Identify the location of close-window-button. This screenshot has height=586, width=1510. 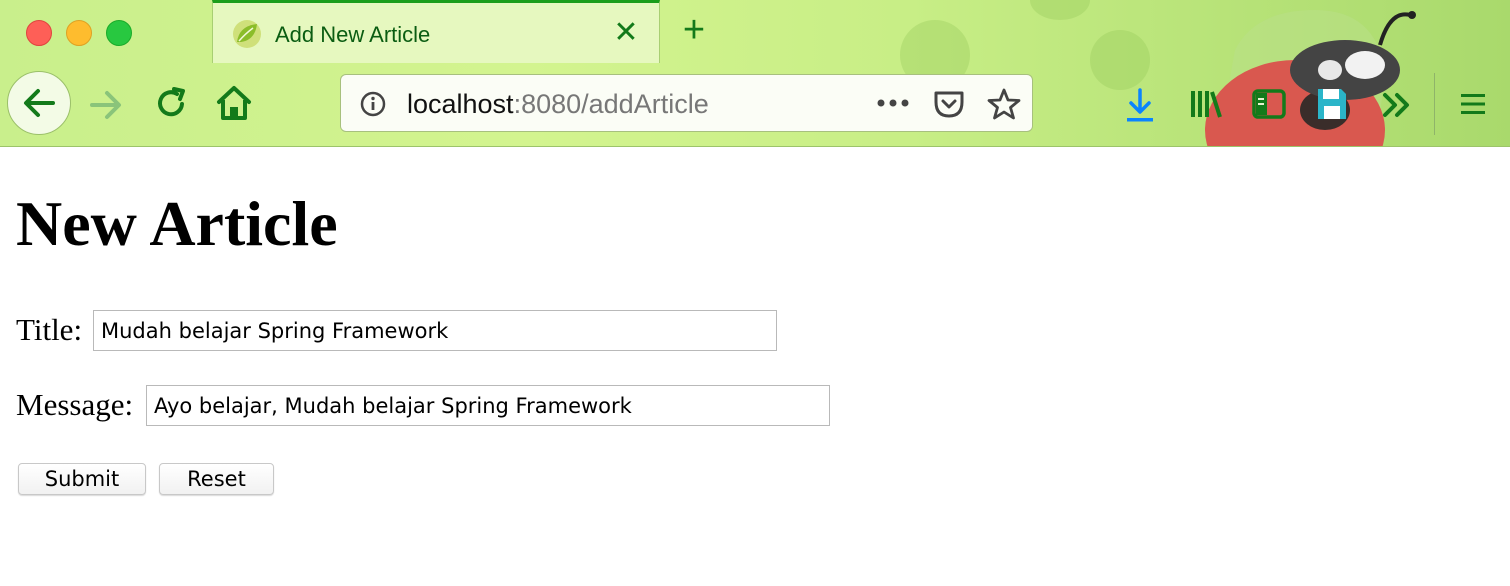
(39, 33).